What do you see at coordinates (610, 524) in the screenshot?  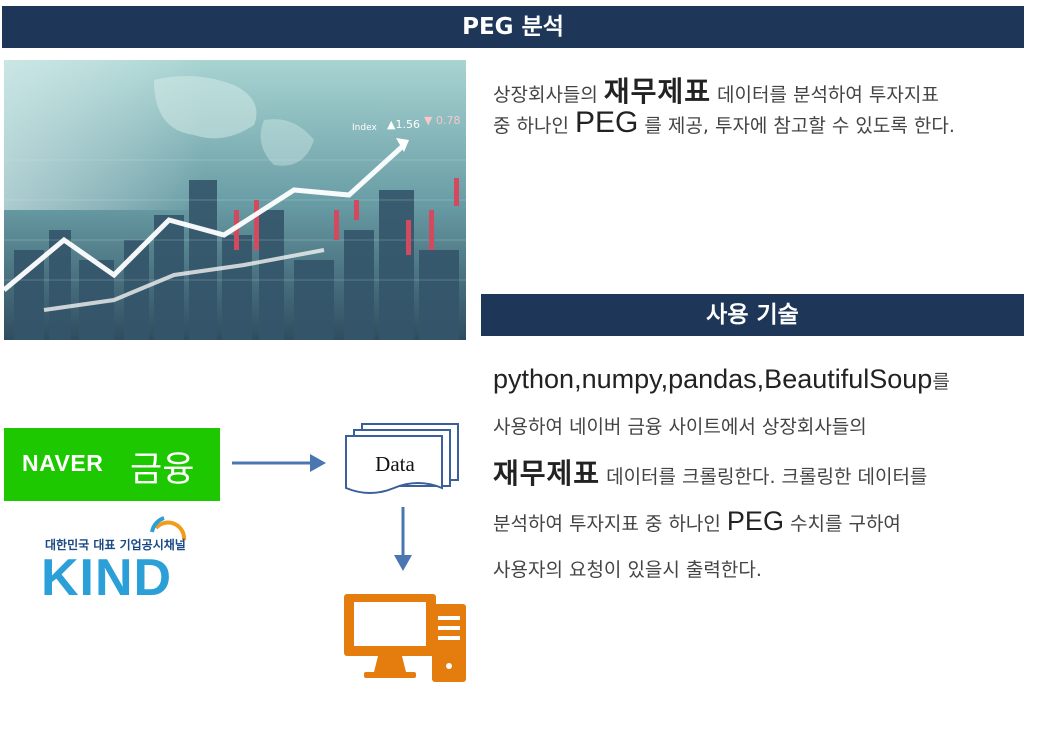 I see `tech-text: 분석하여 투자지표 중 하나인` at bounding box center [610, 524].